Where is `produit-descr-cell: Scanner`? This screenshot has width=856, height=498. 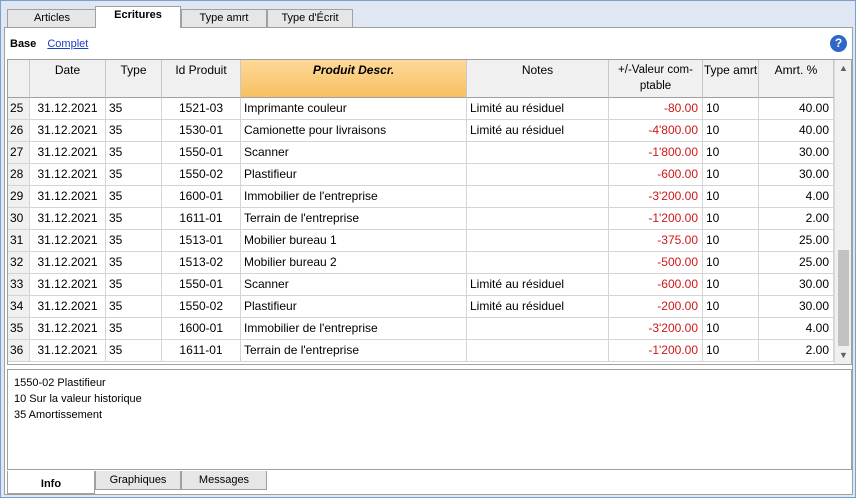 produit-descr-cell: Scanner is located at coordinates (354, 285).